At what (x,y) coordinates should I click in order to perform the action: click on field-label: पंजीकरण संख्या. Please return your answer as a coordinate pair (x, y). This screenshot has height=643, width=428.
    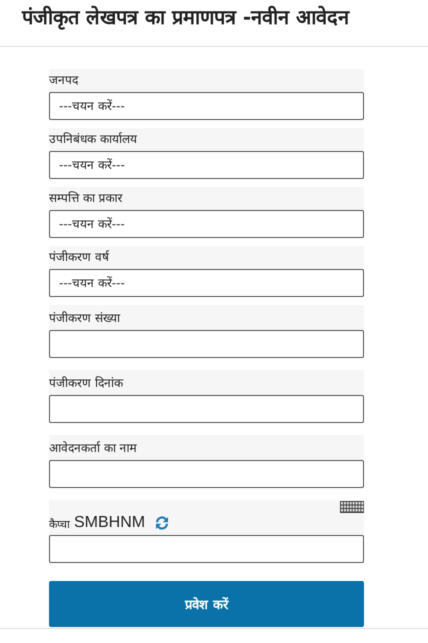
    Looking at the image, I should click on (85, 318).